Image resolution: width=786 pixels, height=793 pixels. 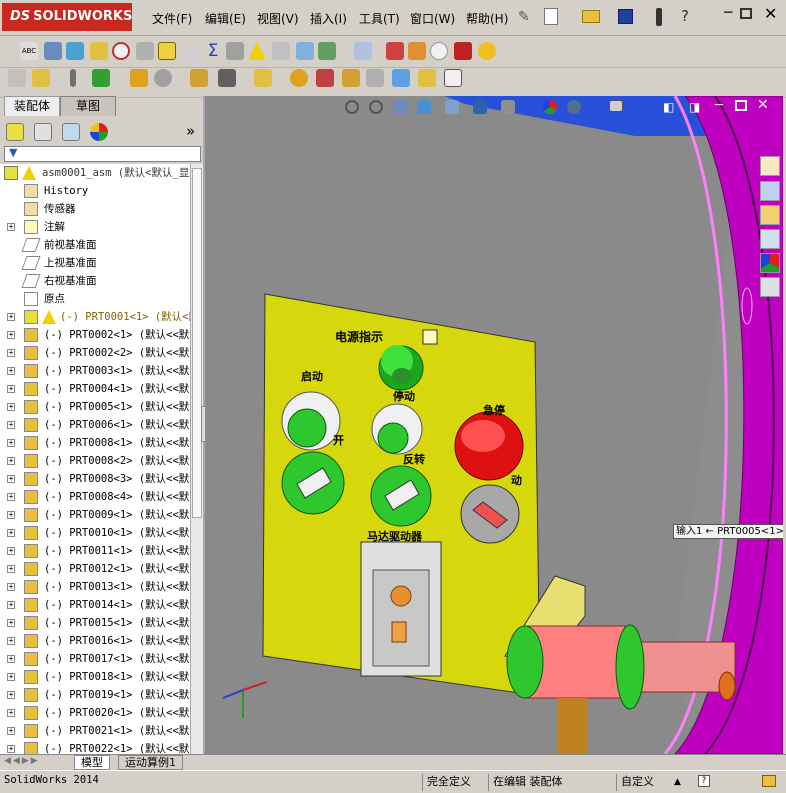 I want to click on check-interference-icon, so click(x=327, y=51).